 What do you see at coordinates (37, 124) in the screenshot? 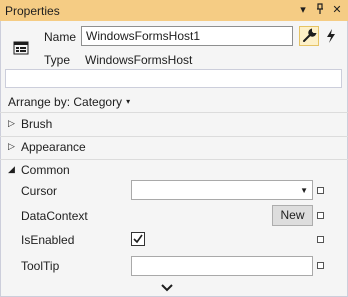
I see `category-label: Brush` at bounding box center [37, 124].